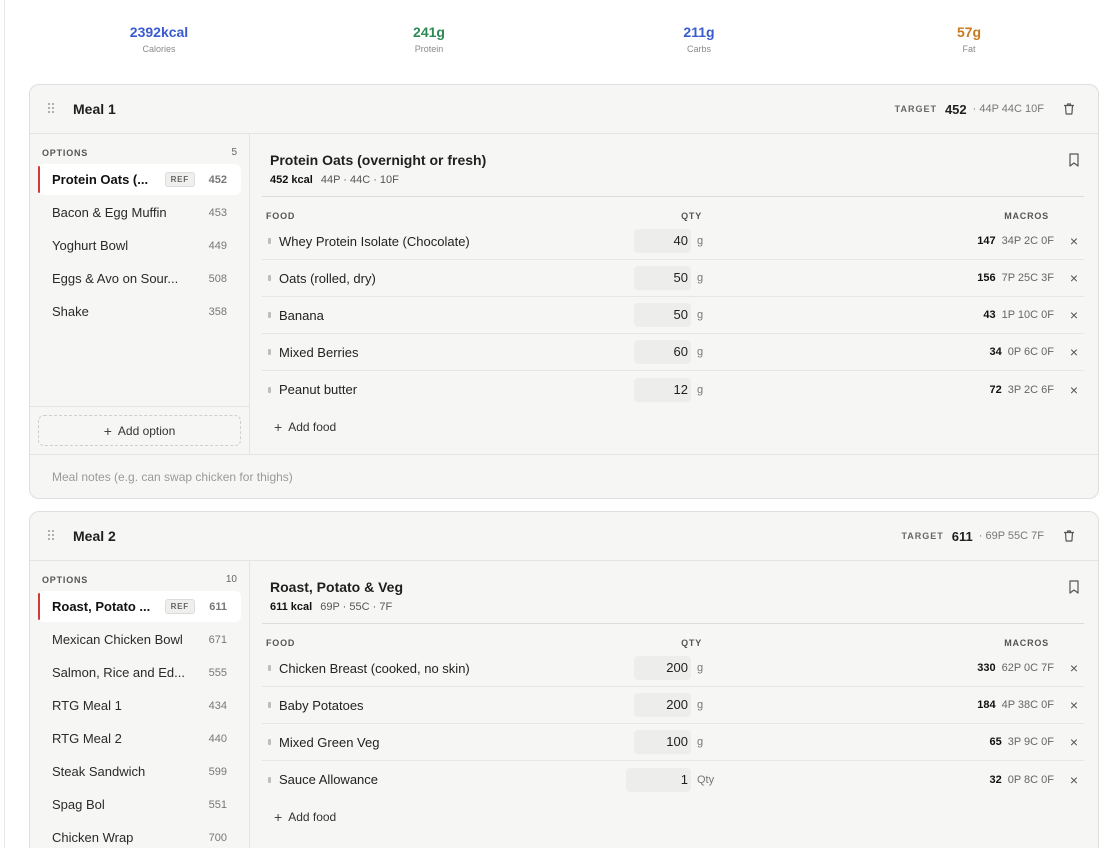  What do you see at coordinates (139, 738) in the screenshot?
I see `option-item: RTG Meal 2 440` at bounding box center [139, 738].